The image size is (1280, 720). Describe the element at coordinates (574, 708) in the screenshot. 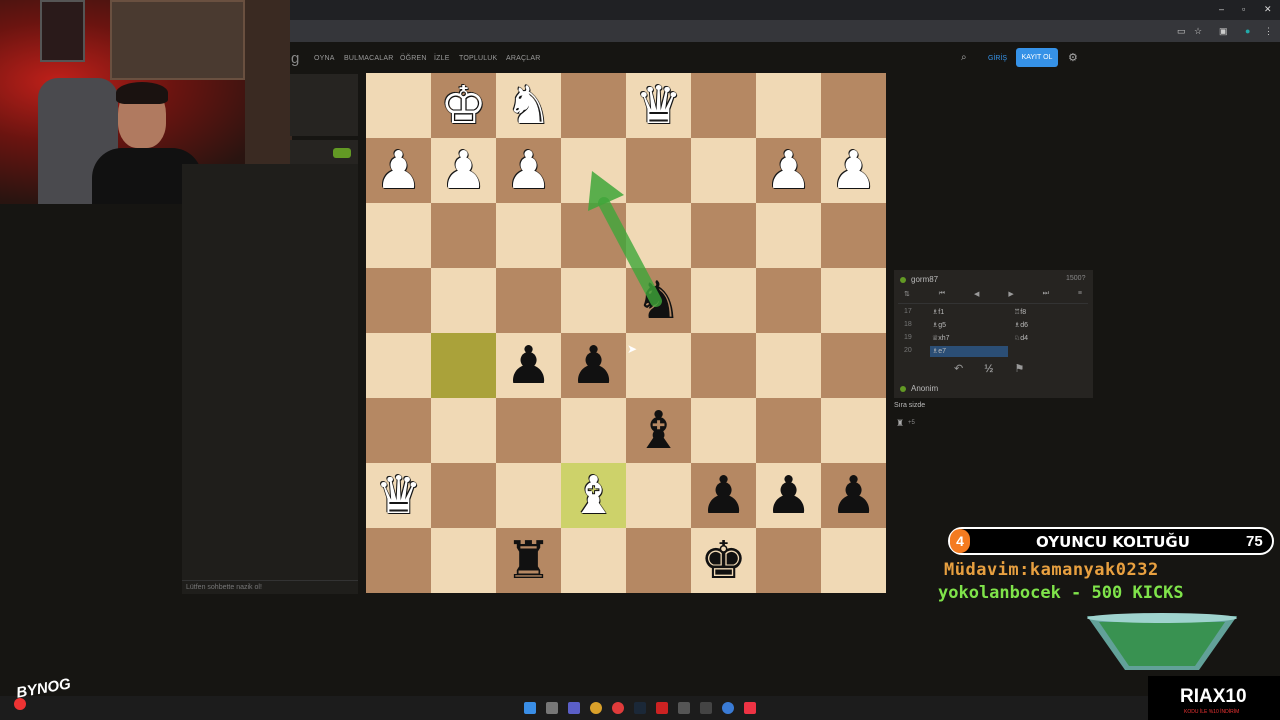

I see `discord-icon` at that location.